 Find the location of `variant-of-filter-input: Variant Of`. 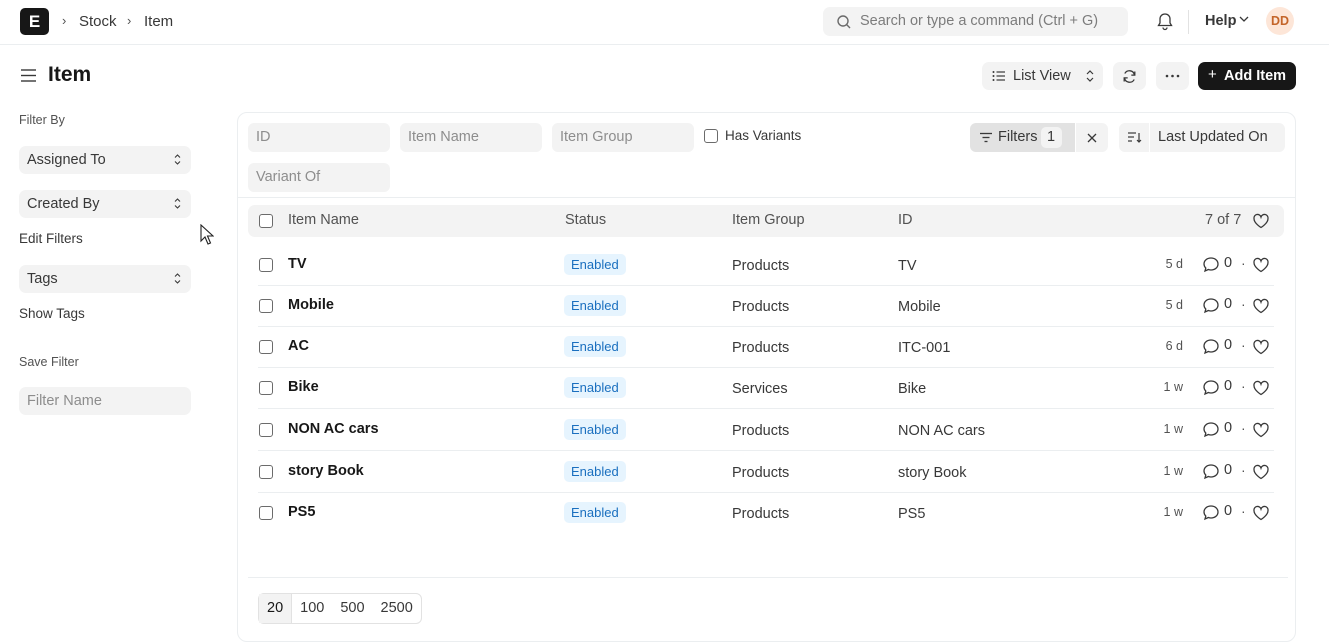

variant-of-filter-input: Variant Of is located at coordinates (319, 177).